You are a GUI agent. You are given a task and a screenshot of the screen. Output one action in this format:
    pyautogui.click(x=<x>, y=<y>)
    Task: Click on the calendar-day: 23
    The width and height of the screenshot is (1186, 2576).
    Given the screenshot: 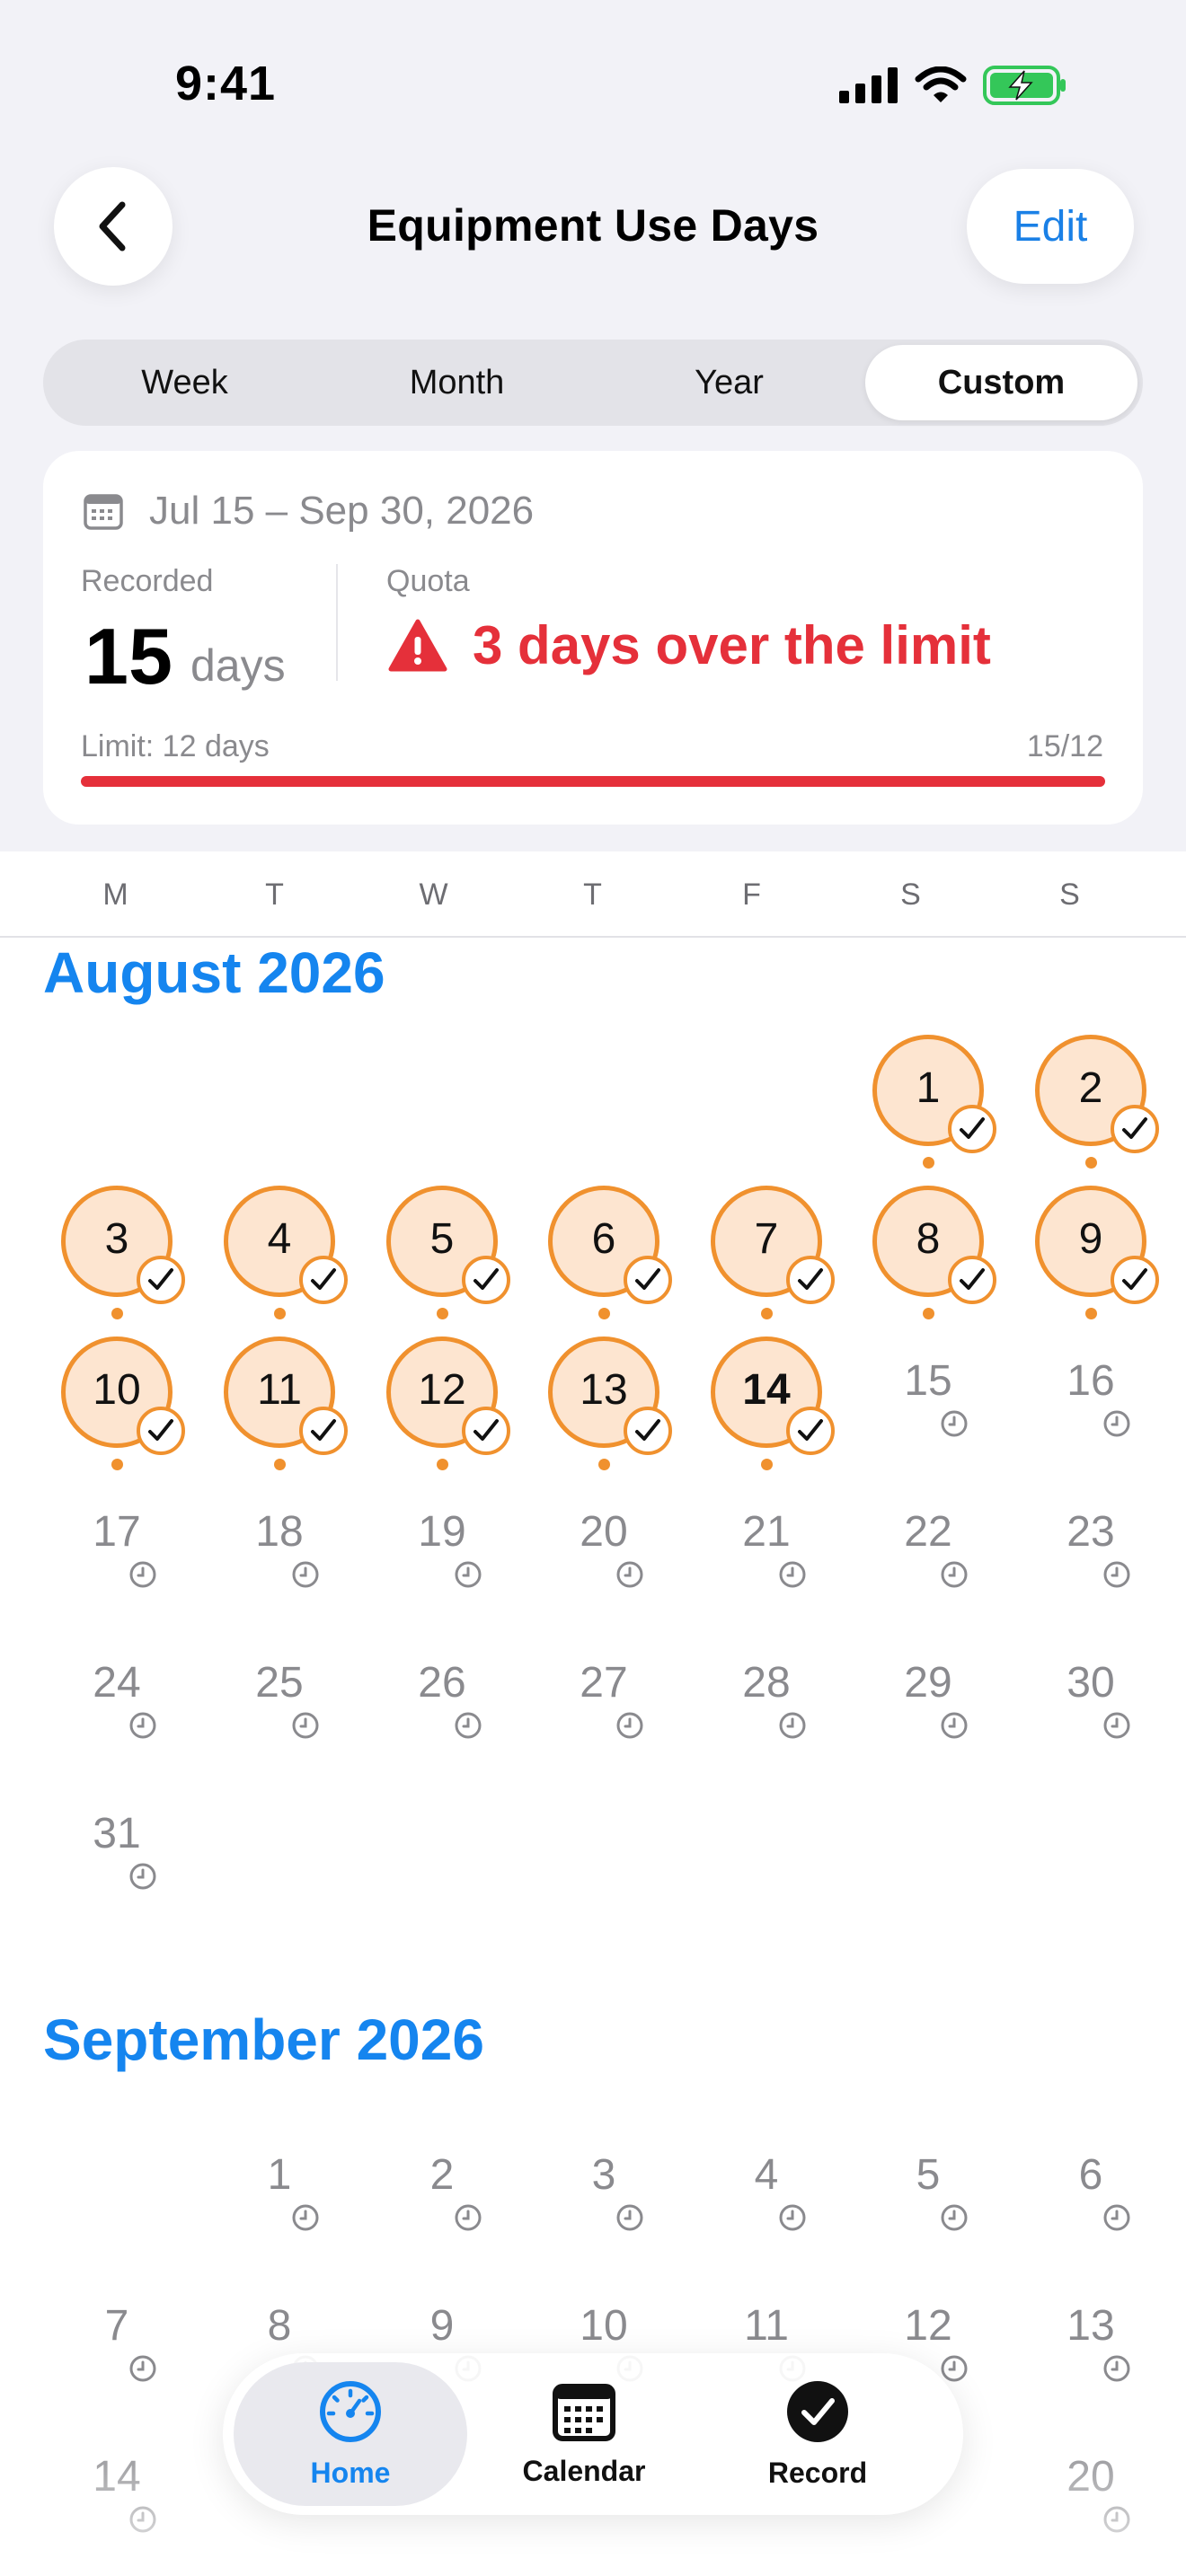 What is the action you would take?
    pyautogui.click(x=1091, y=1562)
    